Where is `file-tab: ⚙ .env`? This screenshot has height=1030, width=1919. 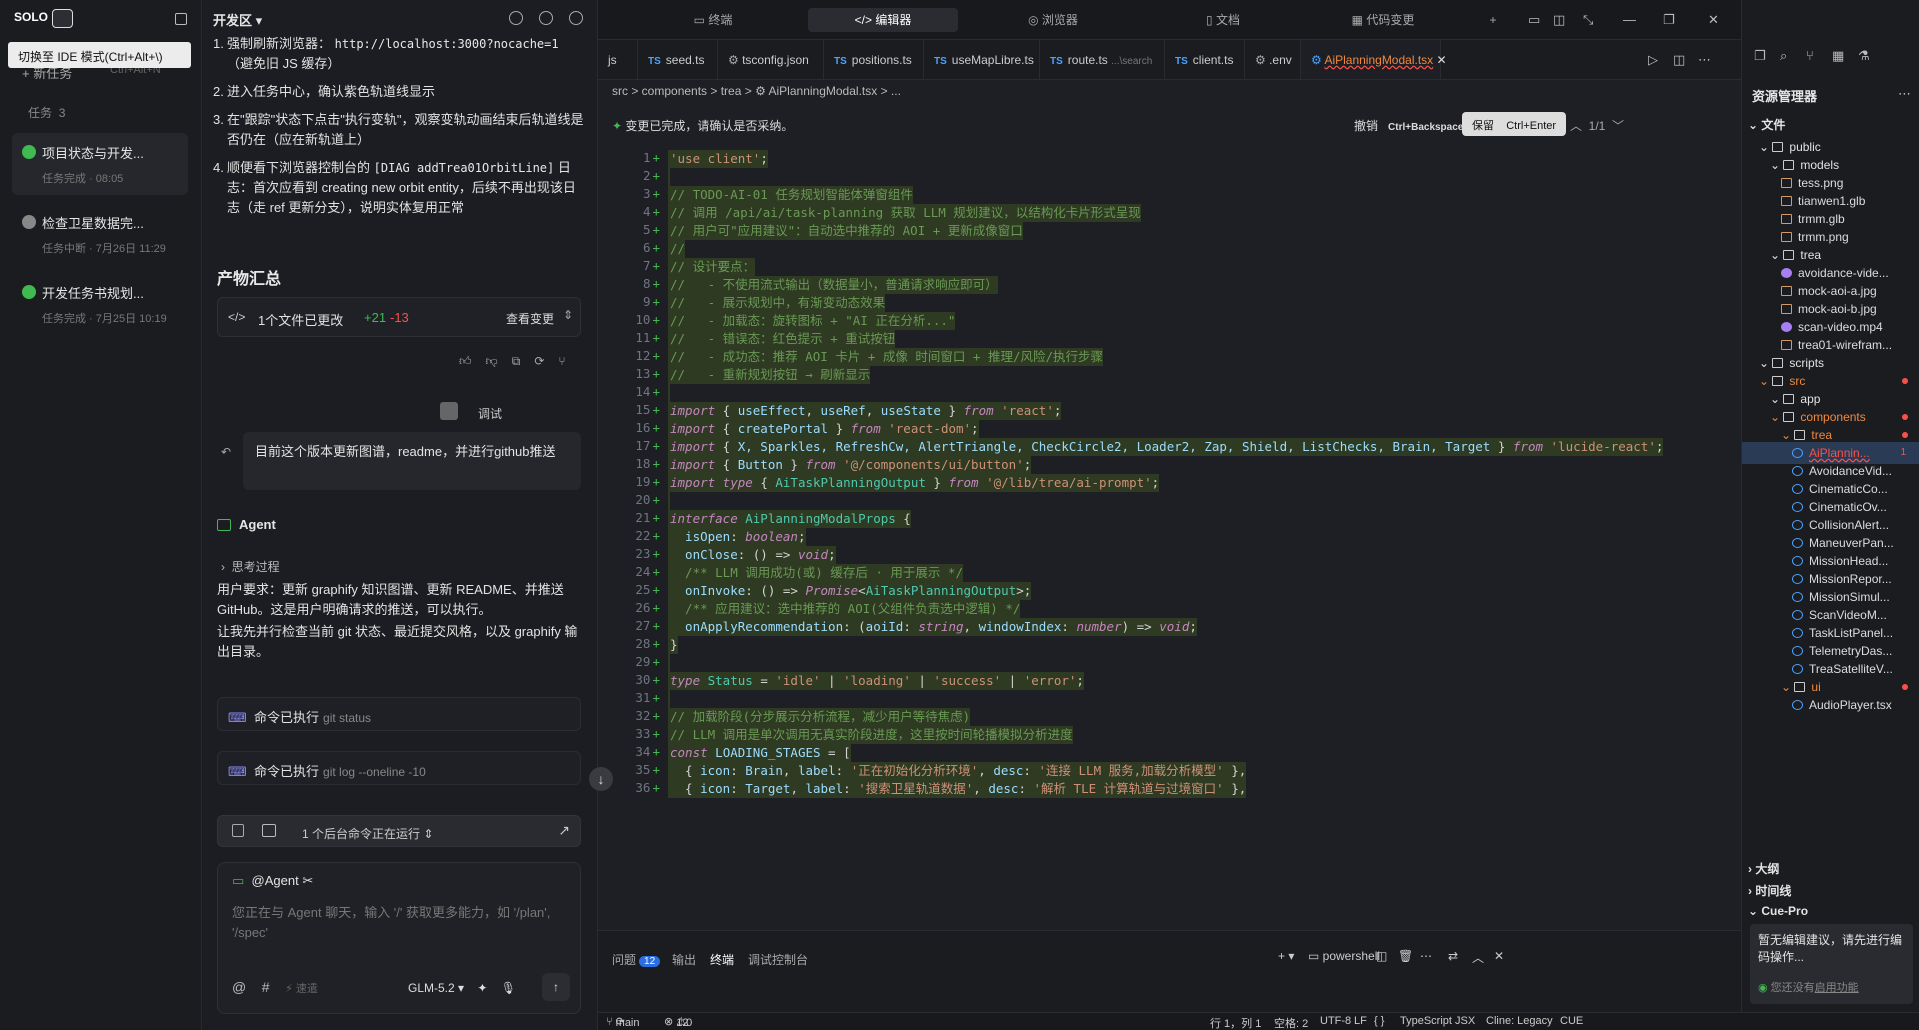 file-tab: ⚙ .env is located at coordinates (1273, 59).